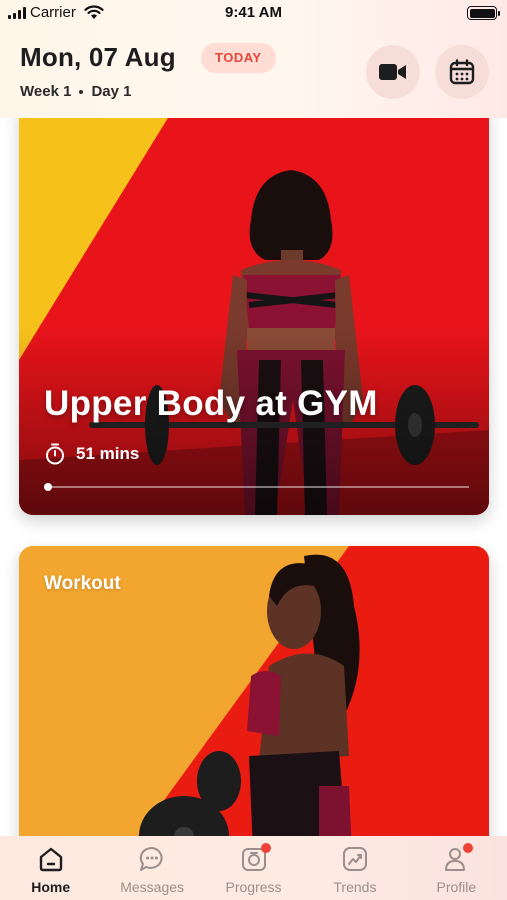 The width and height of the screenshot is (507, 900). Describe the element at coordinates (253, 887) in the screenshot. I see `tab-label: Progress` at that location.